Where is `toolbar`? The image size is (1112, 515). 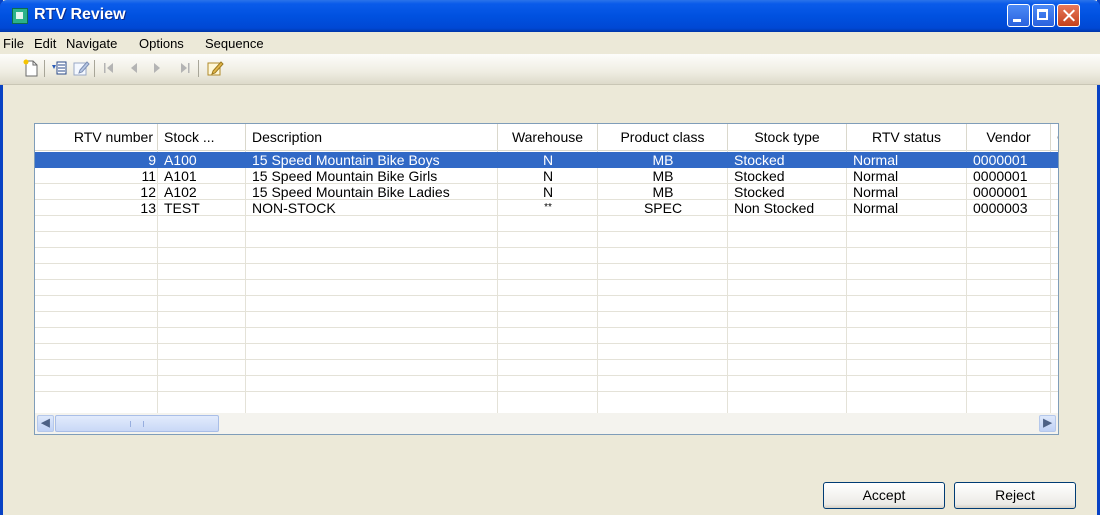 toolbar is located at coordinates (550, 69).